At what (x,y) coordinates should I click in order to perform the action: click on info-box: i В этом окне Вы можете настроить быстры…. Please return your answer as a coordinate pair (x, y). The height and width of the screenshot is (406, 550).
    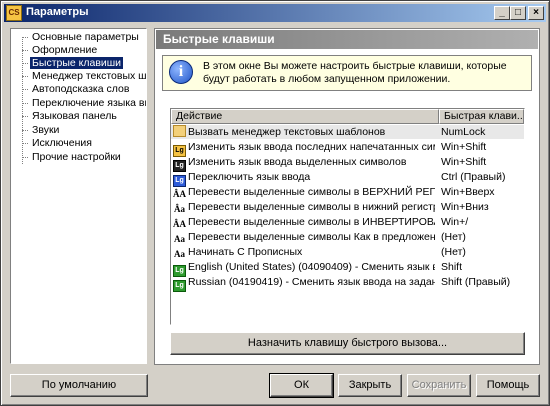
    Looking at the image, I should click on (347, 73).